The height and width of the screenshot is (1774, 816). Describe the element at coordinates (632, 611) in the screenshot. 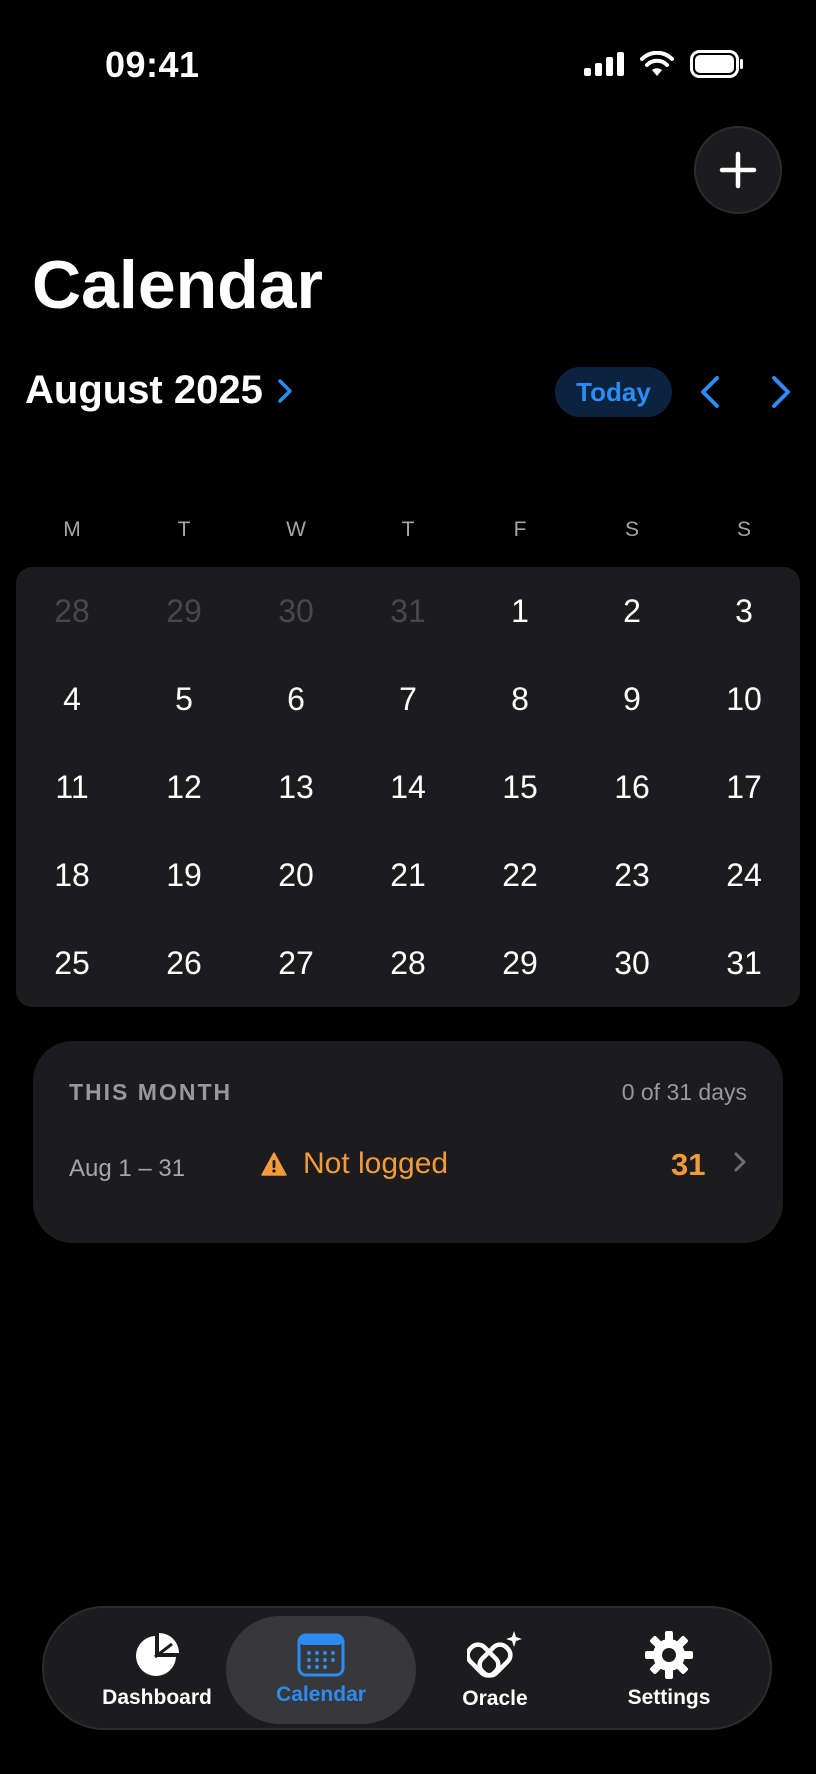

I see `calendar-day: 2` at that location.